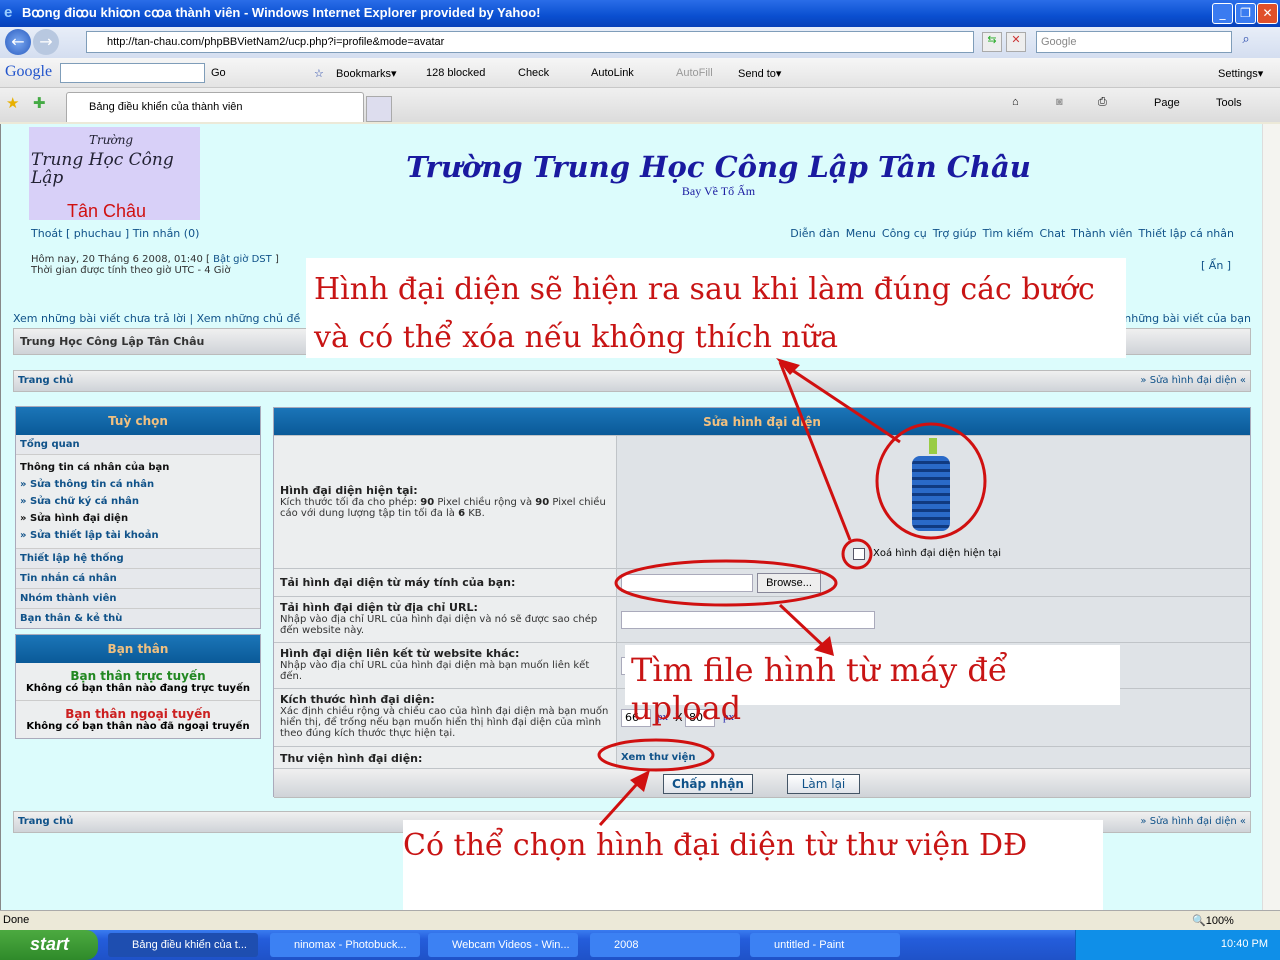  I want to click on avatar-circle, so click(931, 481).